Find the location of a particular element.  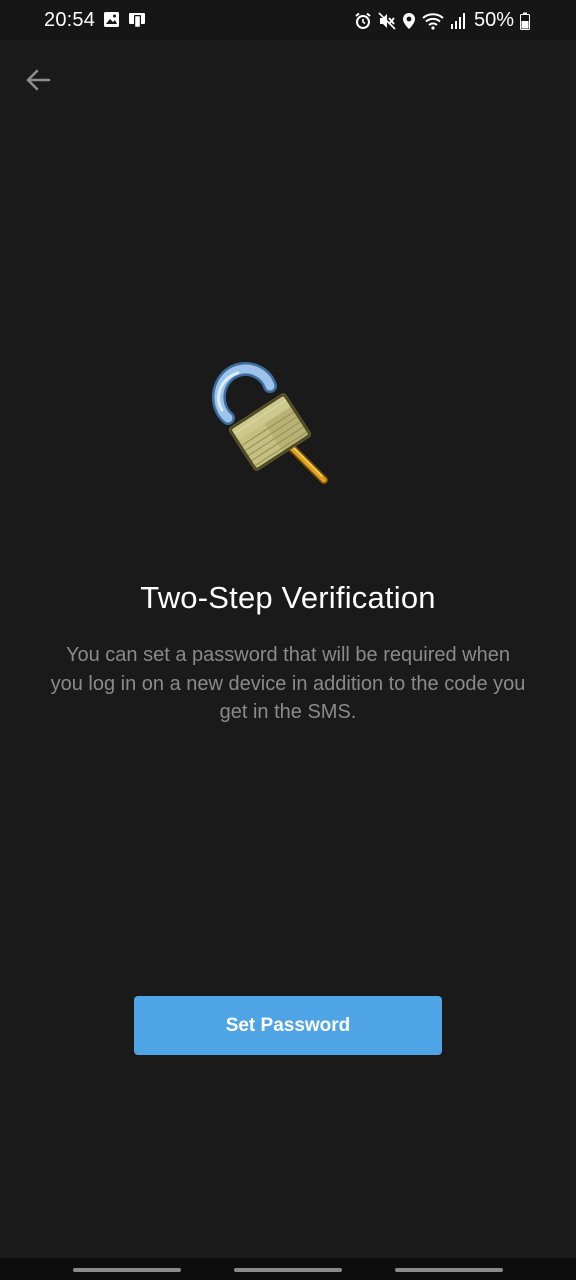

status-time: 20:54 is located at coordinates (70, 20).